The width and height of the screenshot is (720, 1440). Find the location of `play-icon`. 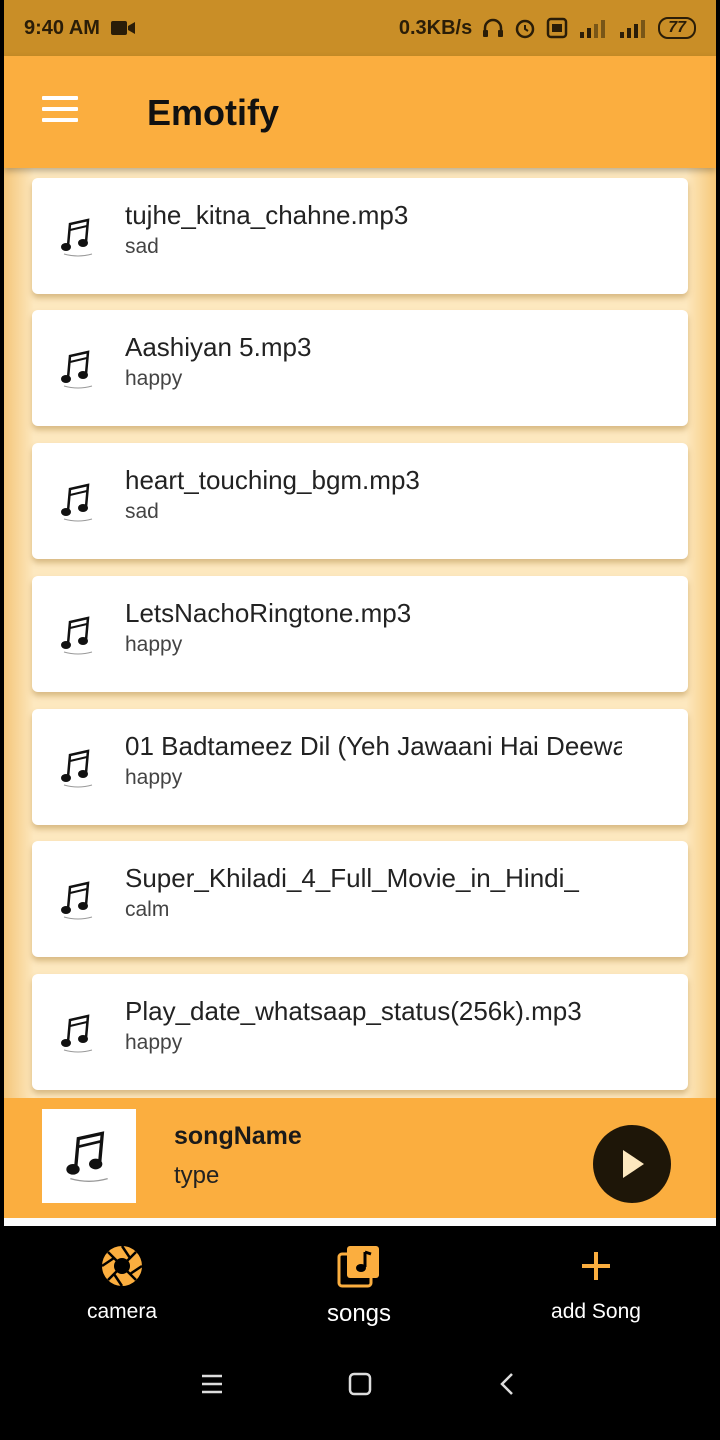

play-icon is located at coordinates (633, 1164).